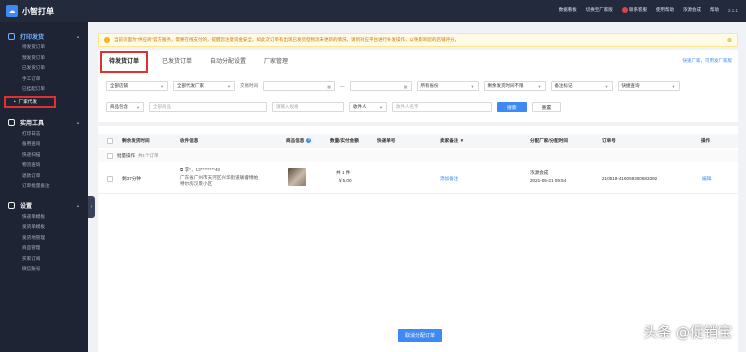 The height and width of the screenshot is (352, 746). I want to click on receiver-type-select: 收件人 ▼, so click(368, 107).